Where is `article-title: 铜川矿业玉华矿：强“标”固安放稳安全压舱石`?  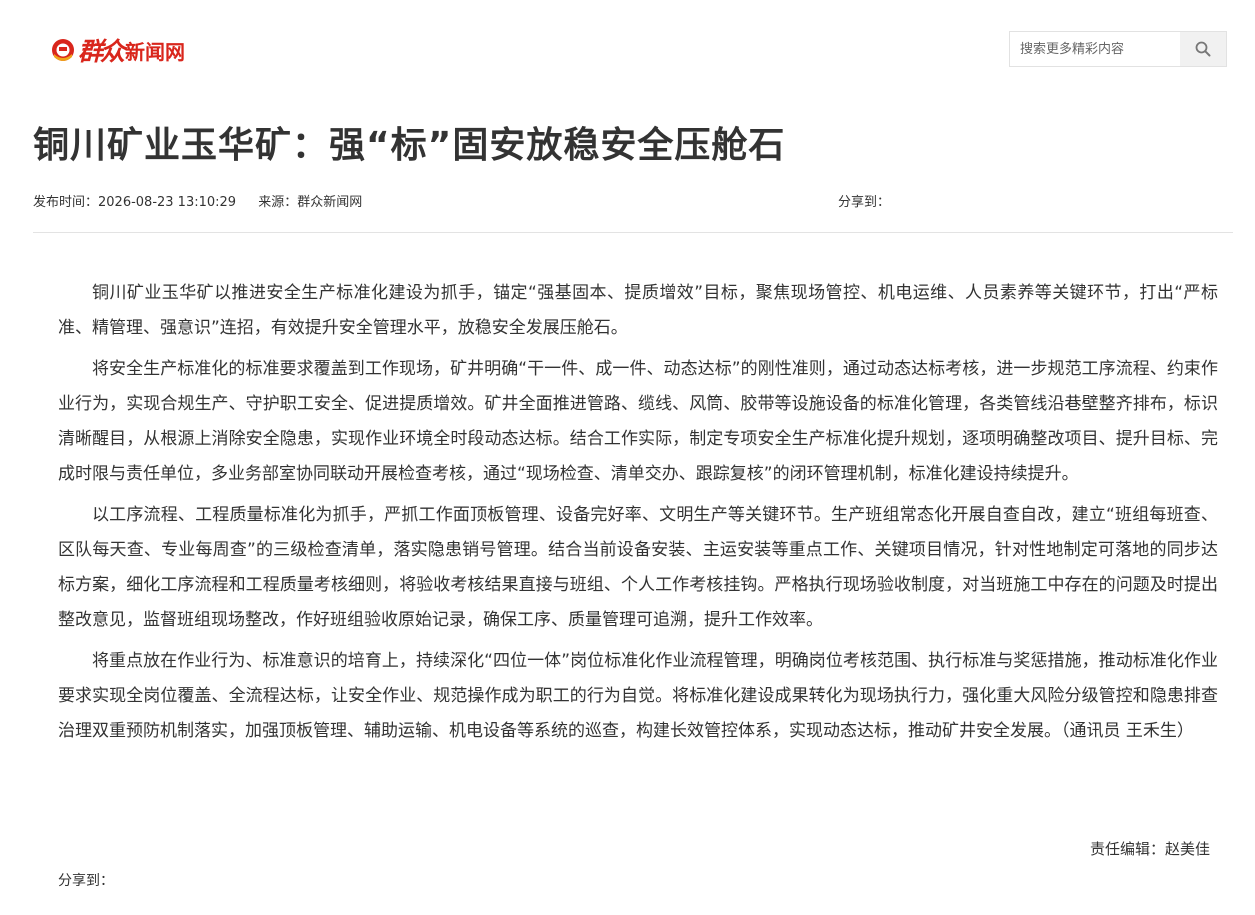 article-title: 铜川矿业玉华矿：强“标”固安放稳安全压舱石 is located at coordinates (409, 145).